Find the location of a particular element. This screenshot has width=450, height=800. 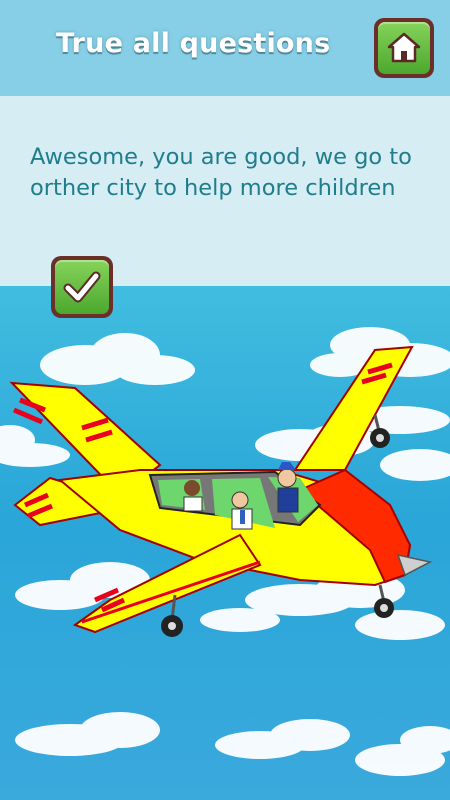

home-button is located at coordinates (404, 48).